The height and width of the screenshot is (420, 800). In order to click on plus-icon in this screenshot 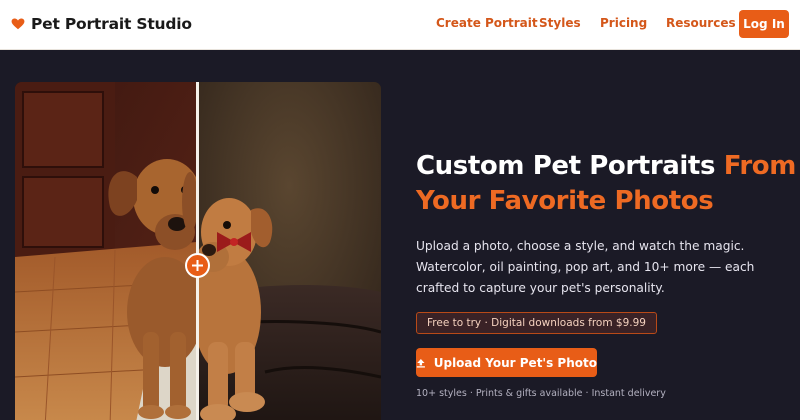, I will do `click(197, 265)`.